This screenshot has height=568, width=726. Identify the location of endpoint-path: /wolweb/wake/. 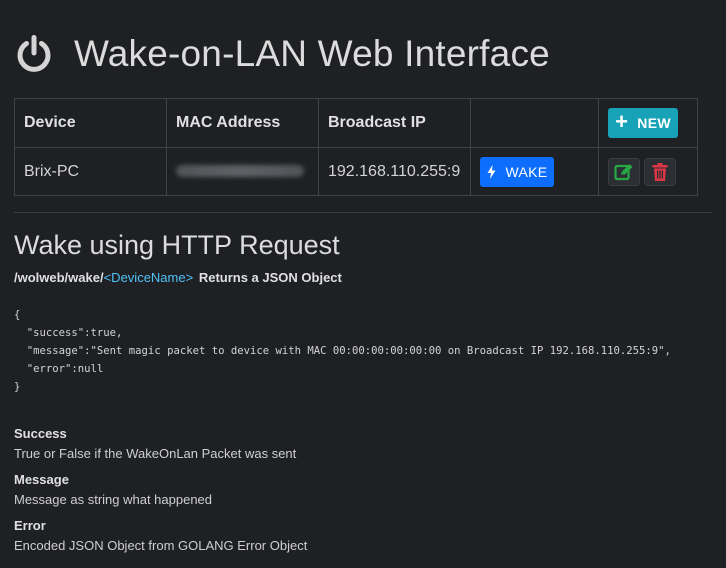
(59, 277).